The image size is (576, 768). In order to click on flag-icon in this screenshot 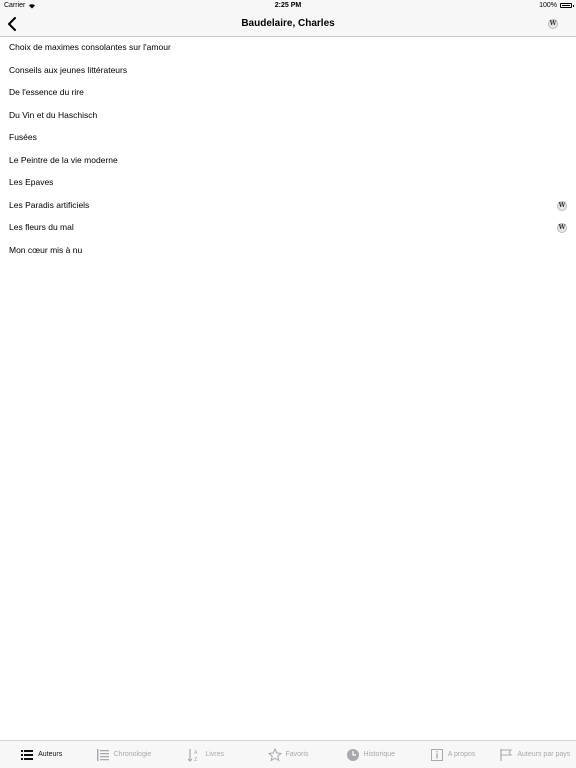, I will do `click(506, 754)`.